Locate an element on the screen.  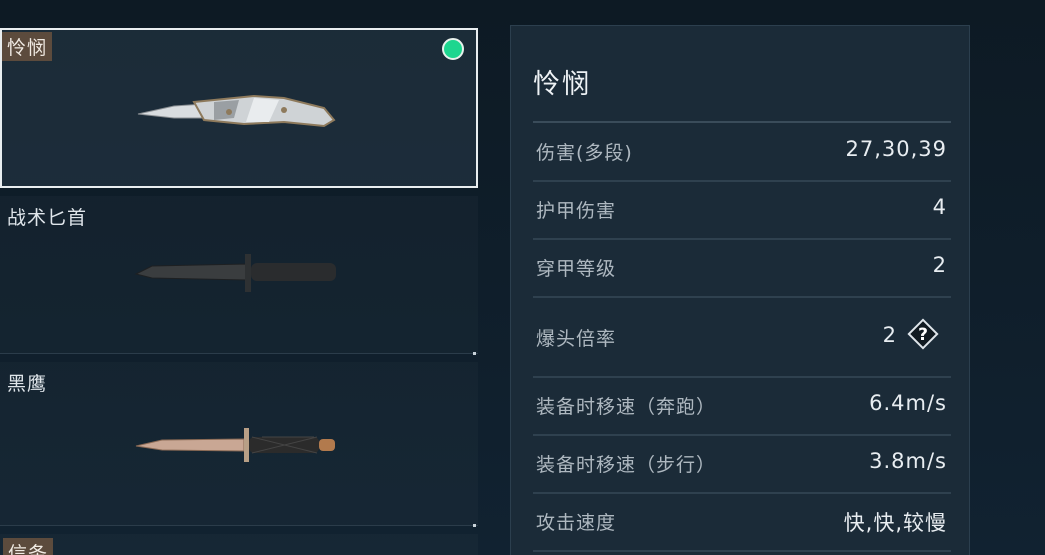
weapon-card-tactical-dagger: 战术匕首 is located at coordinates (239, 275).